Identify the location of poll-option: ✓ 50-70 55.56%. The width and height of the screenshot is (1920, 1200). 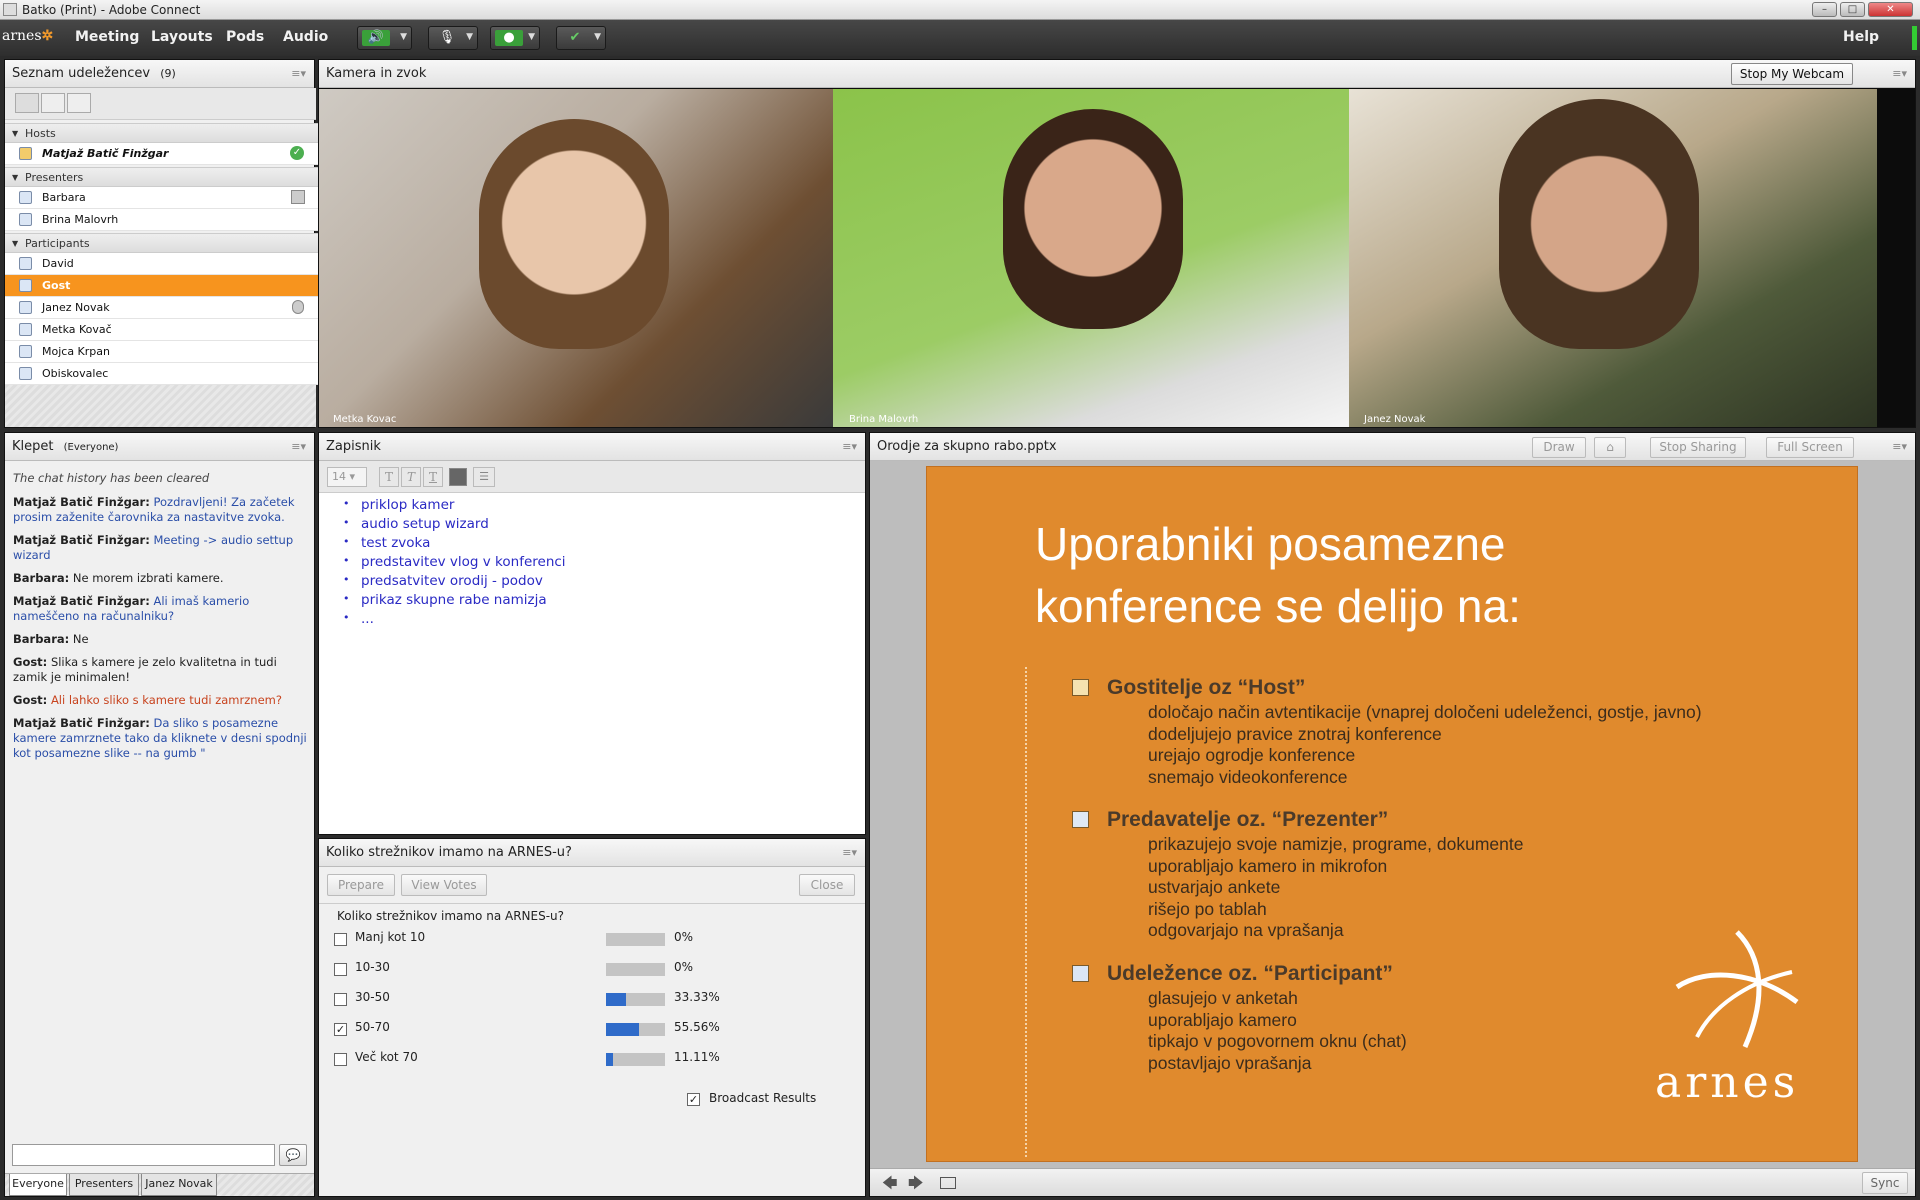
(544, 1030).